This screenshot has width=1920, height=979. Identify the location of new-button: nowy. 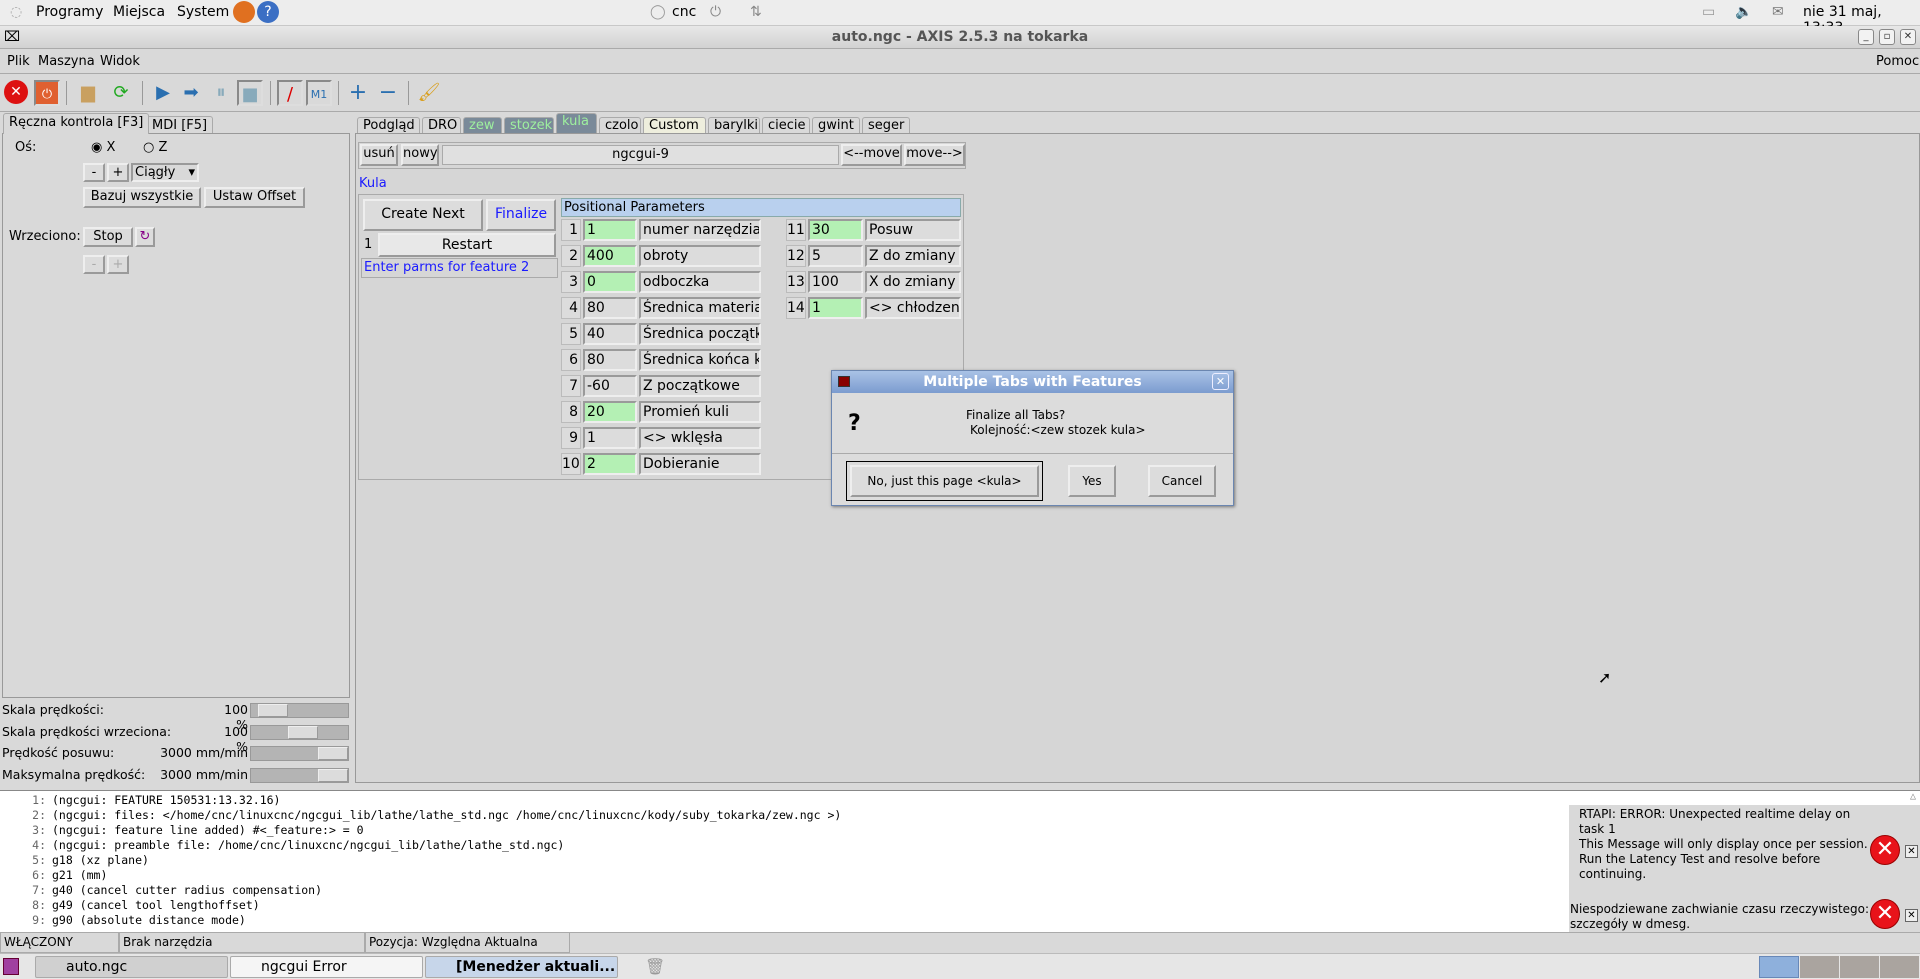
(420, 155).